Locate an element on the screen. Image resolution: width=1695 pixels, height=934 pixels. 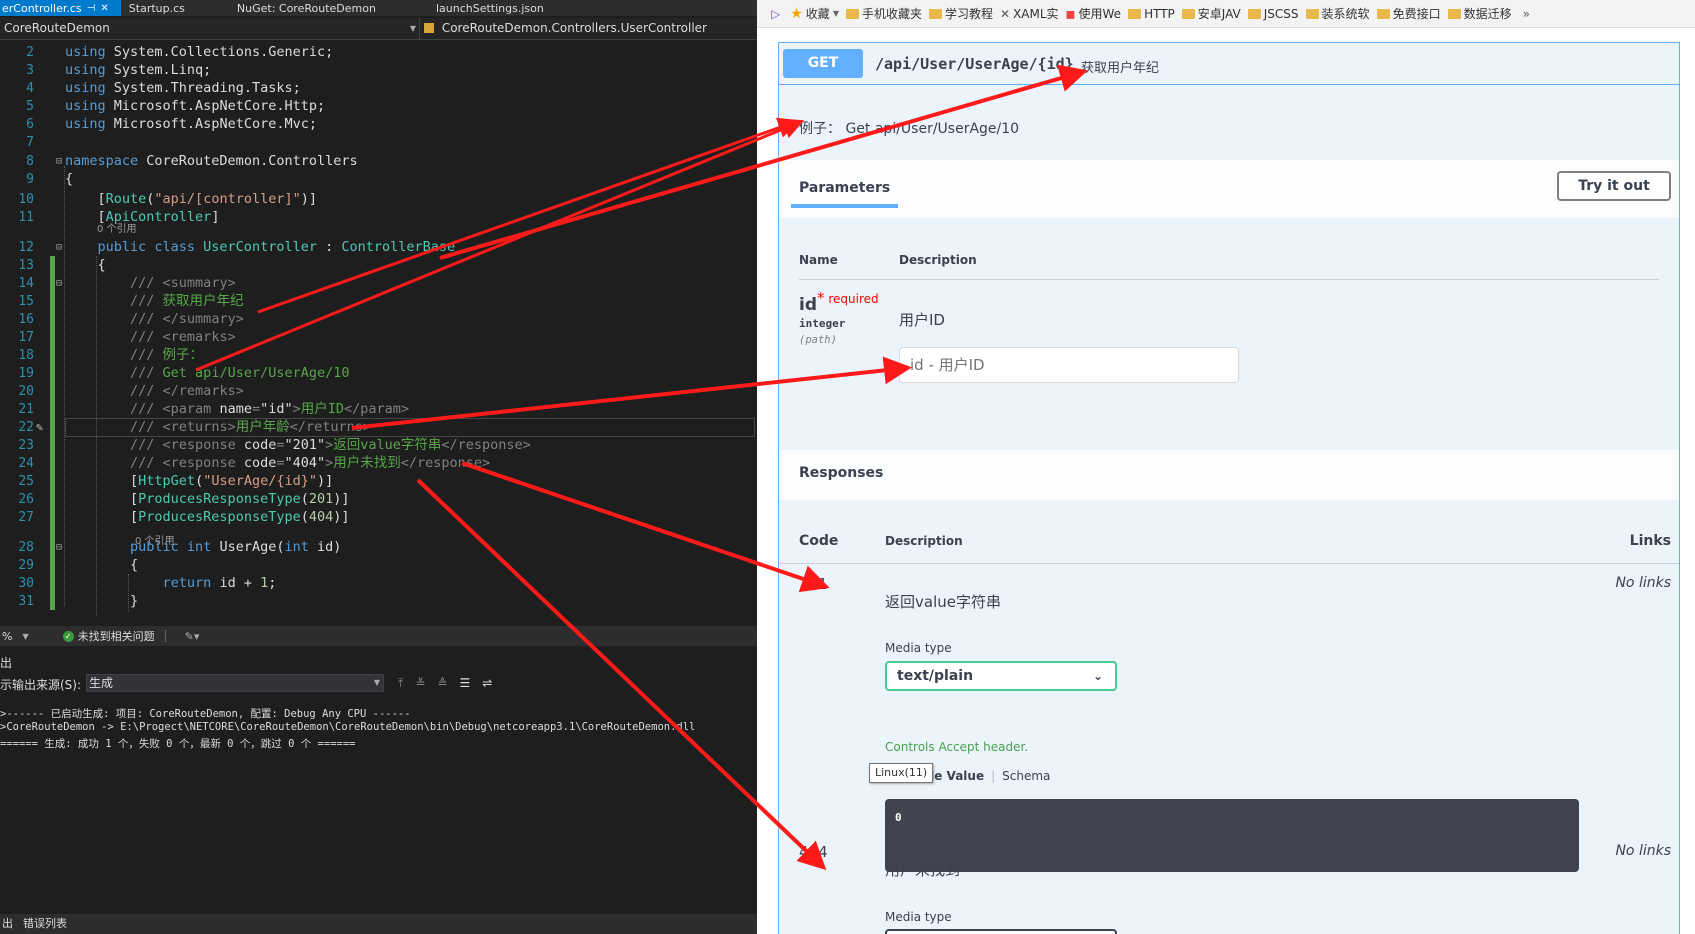
tab-launchsettings: launchSettings.json is located at coordinates (472, 8).